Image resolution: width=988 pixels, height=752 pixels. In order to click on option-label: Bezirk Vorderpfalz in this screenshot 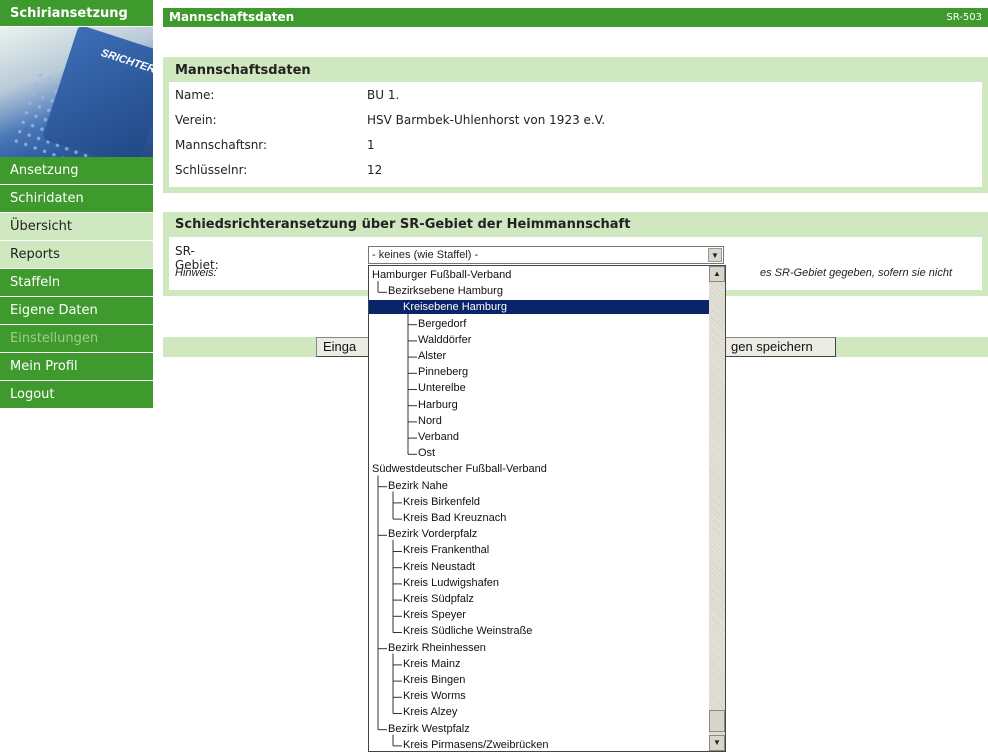, I will do `click(433, 534)`.